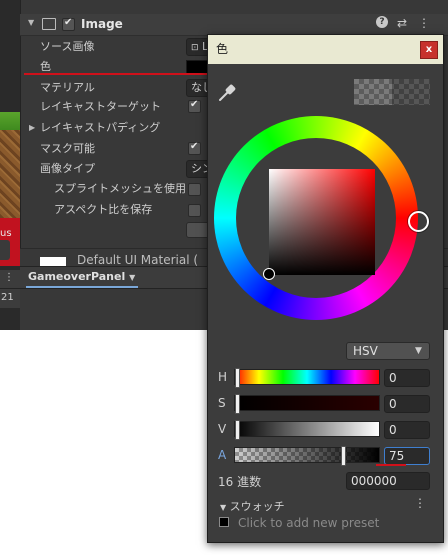 This screenshot has height=555, width=448. Describe the element at coordinates (194, 148) in the screenshot. I see `maskable-checkbox` at that location.